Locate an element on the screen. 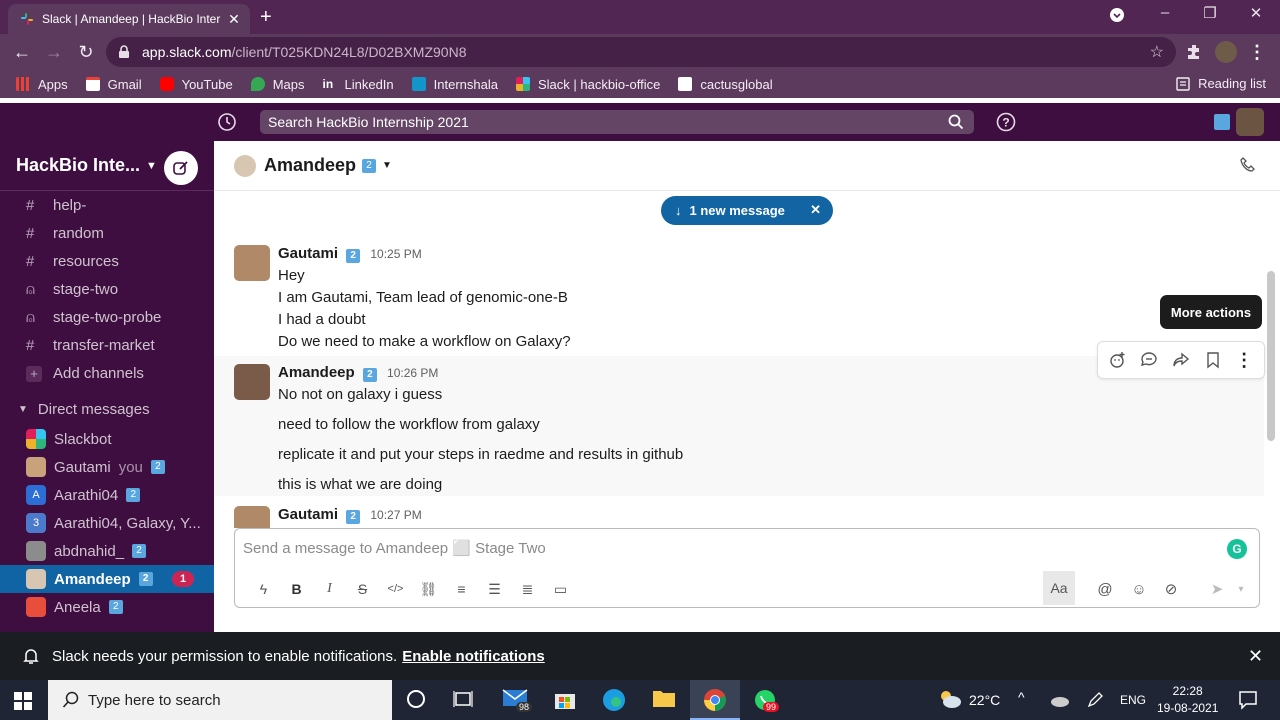 The image size is (1280, 720). formatting-toggle-button: Aa is located at coordinates (1059, 588).